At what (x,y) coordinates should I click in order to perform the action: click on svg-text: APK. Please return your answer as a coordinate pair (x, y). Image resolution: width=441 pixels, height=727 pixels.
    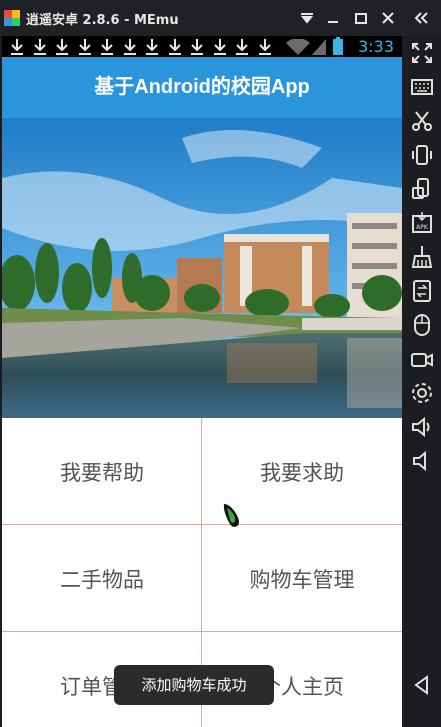
    Looking at the image, I should click on (422, 227).